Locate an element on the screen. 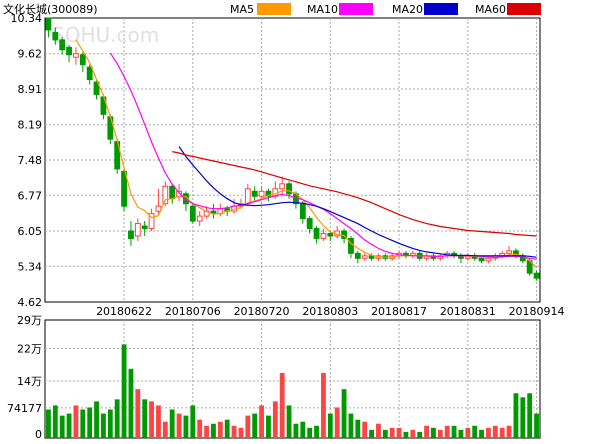  volume-tick-label: 14万 is located at coordinates (29, 381).